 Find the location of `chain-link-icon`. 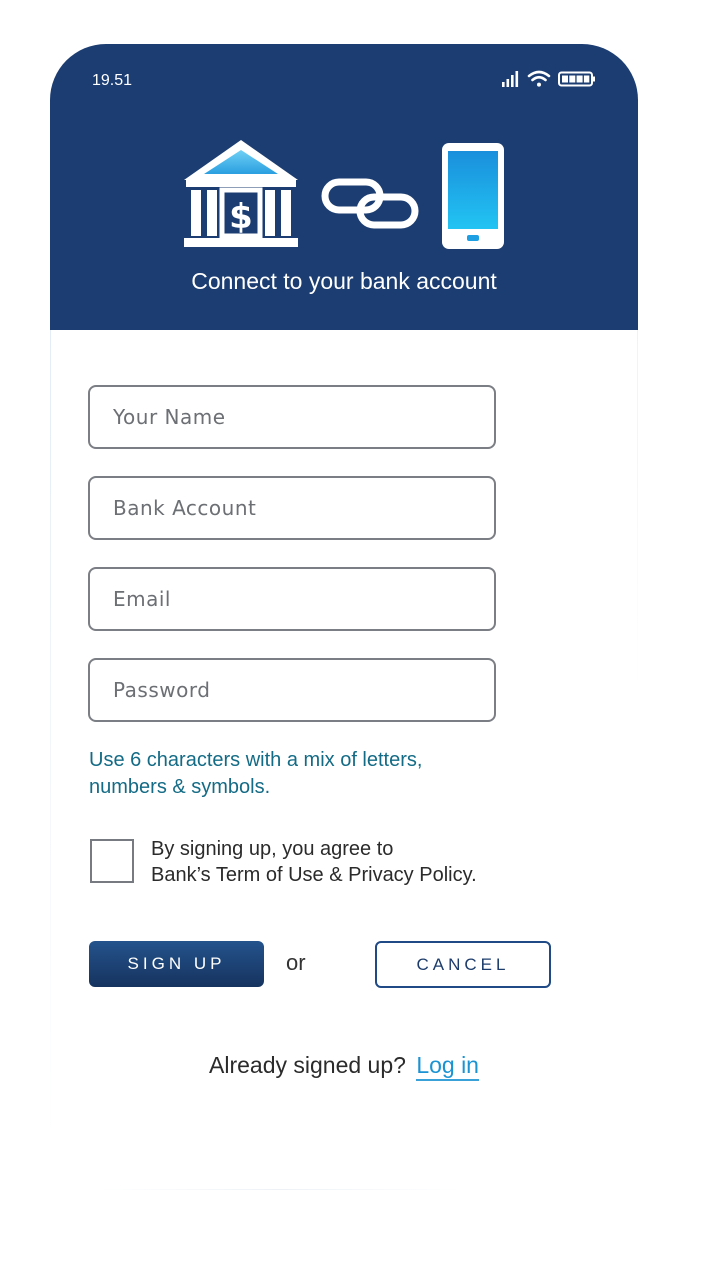

chain-link-icon is located at coordinates (370, 203).